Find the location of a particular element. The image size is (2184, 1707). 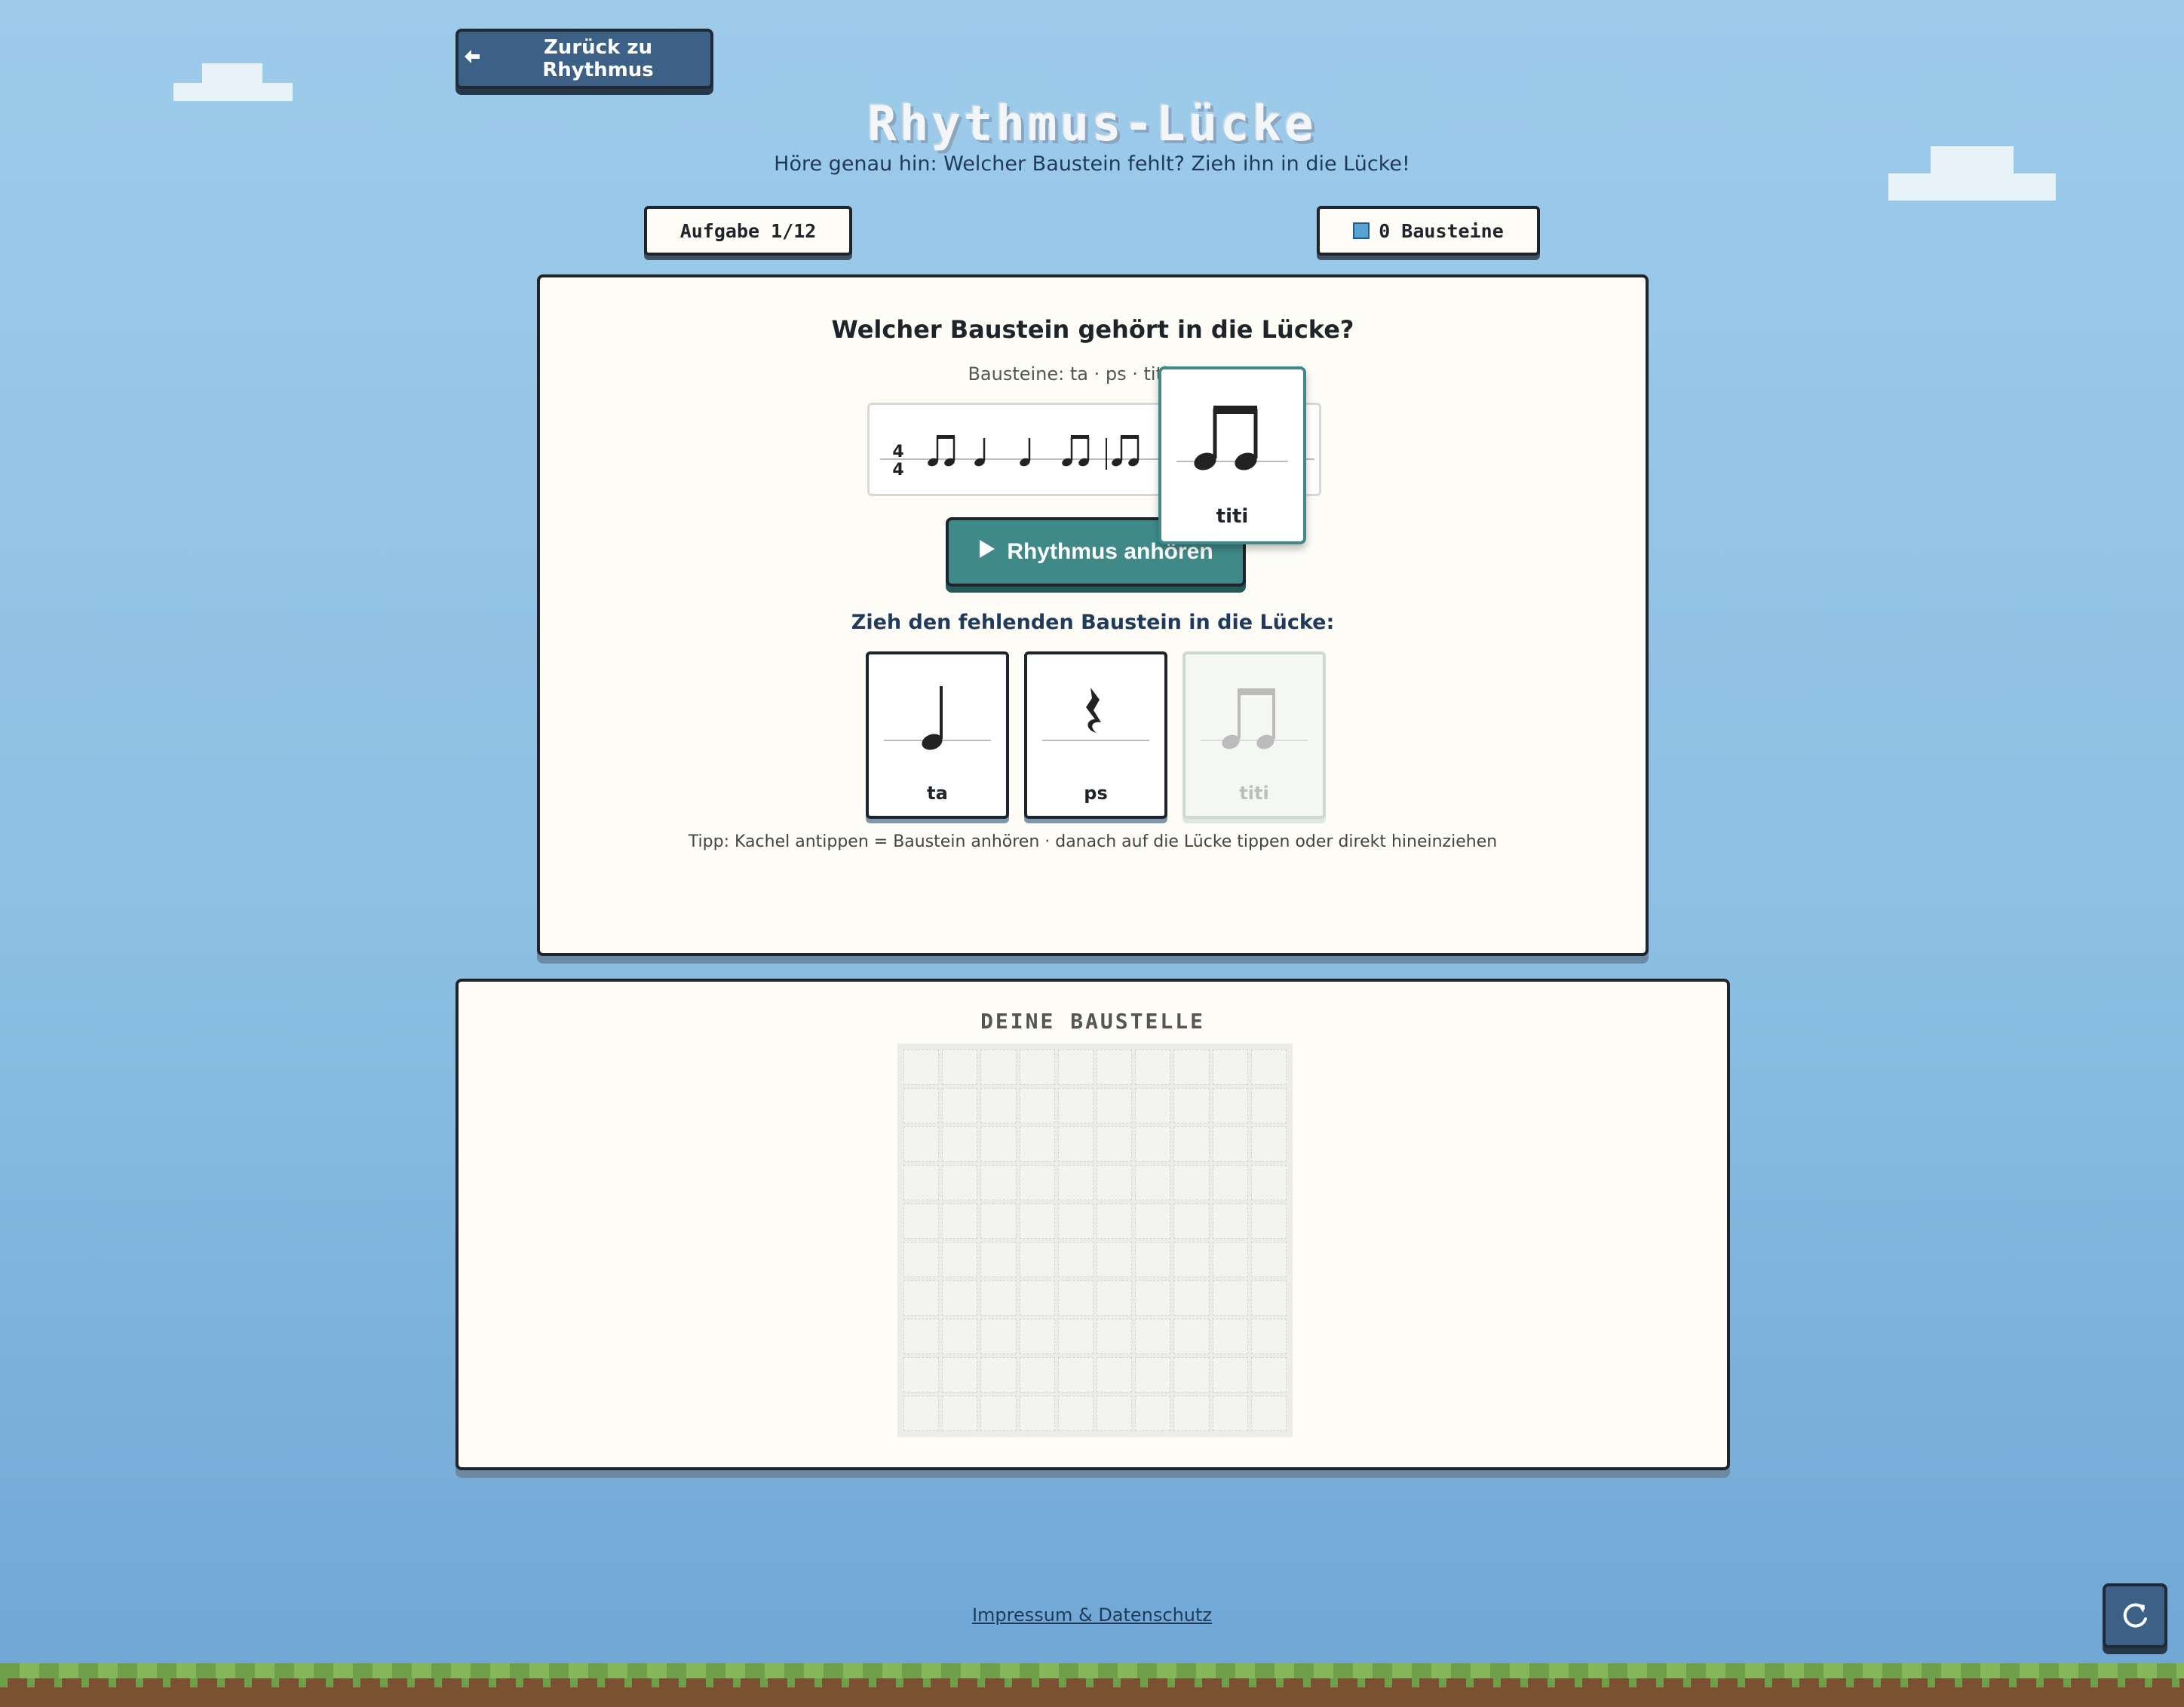

tile-ta: ta is located at coordinates (937, 735).